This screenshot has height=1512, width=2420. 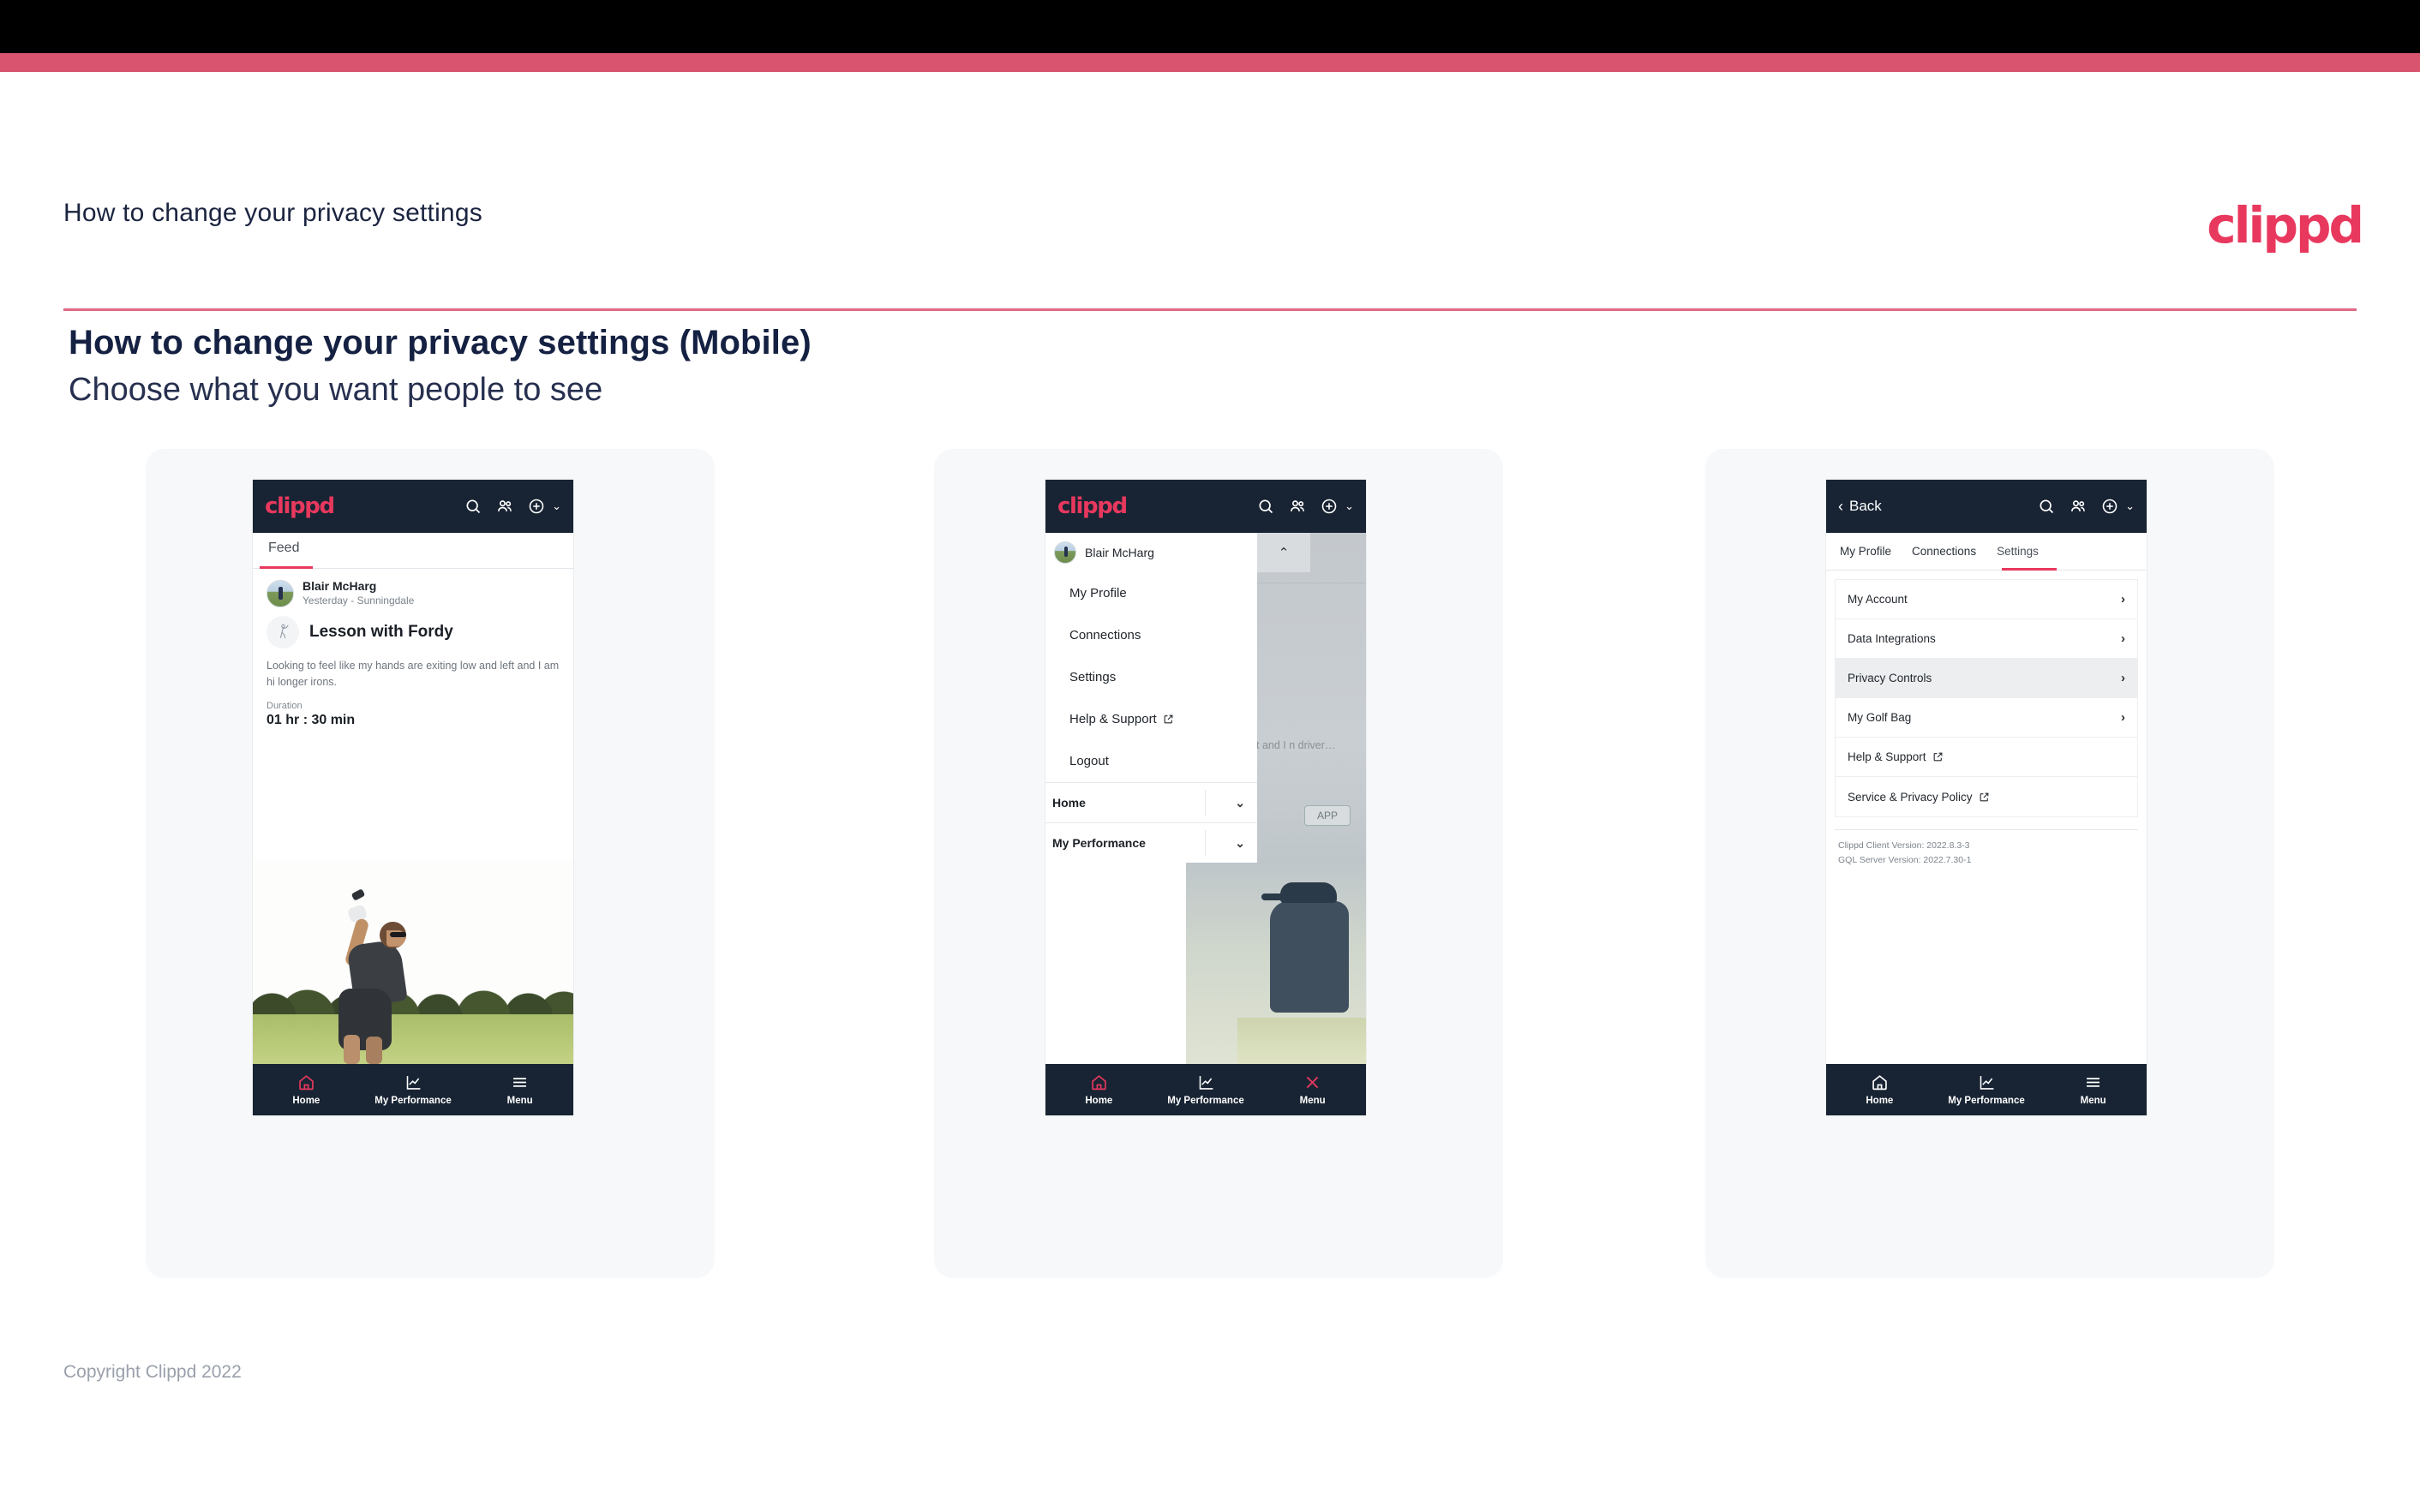 I want to click on photo-golfer, so click(x=374, y=976).